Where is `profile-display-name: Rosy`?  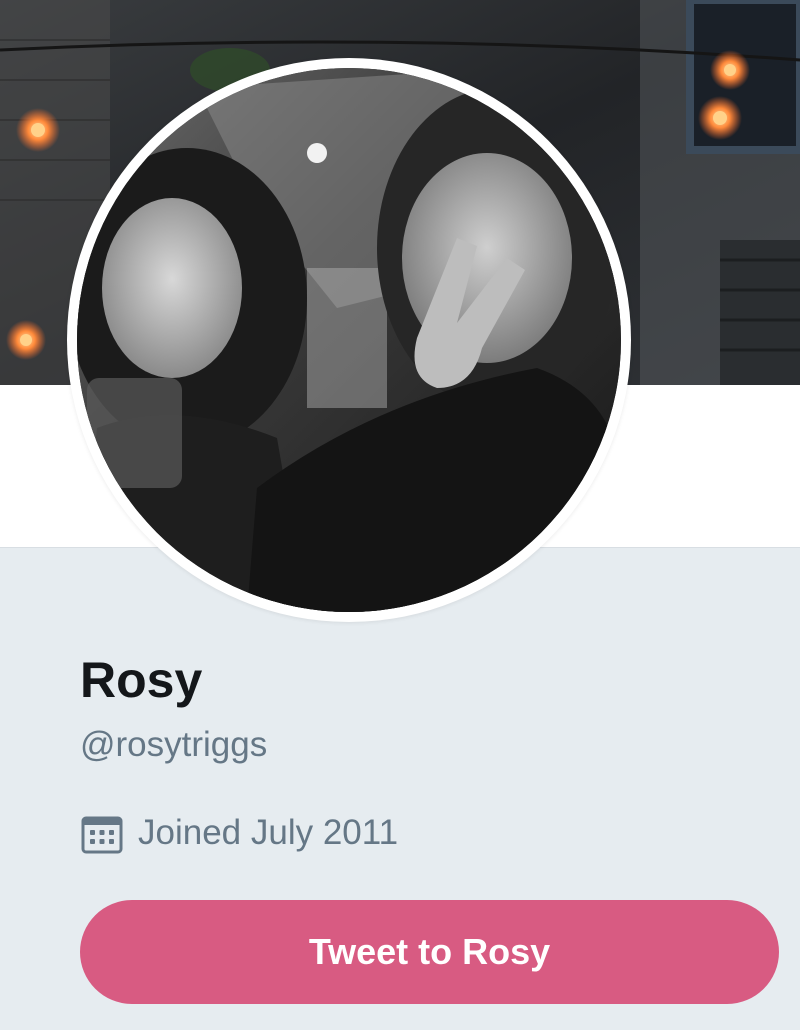 profile-display-name: Rosy is located at coordinates (141, 680).